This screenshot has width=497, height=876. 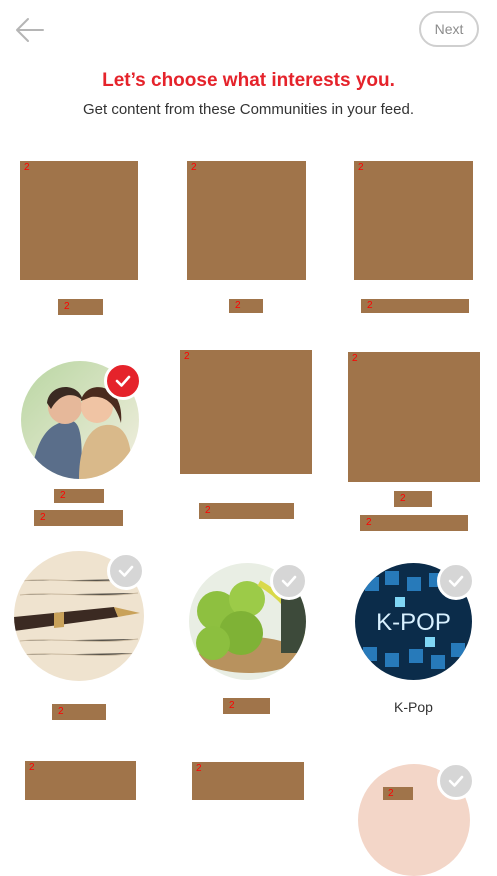 I want to click on back-arrow-icon, so click(x=30, y=30).